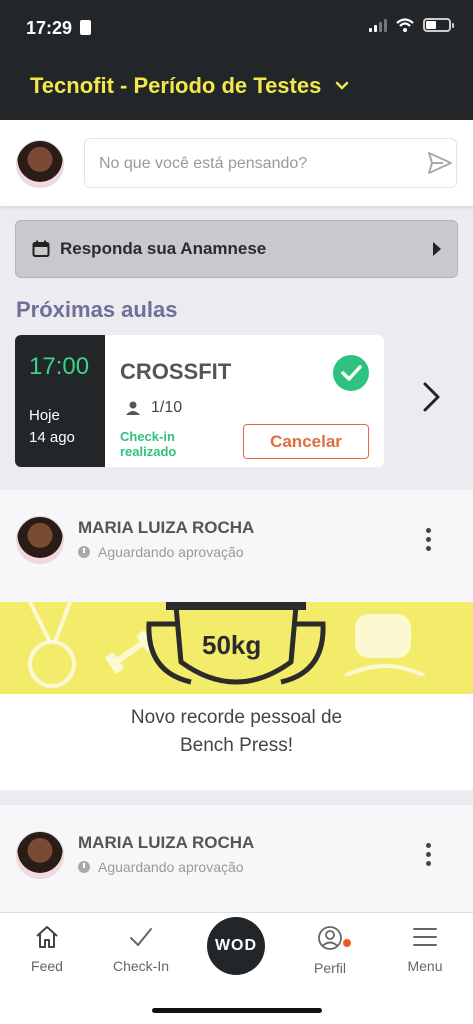  What do you see at coordinates (52, 437) in the screenshot?
I see `class-date: 14 ago` at bounding box center [52, 437].